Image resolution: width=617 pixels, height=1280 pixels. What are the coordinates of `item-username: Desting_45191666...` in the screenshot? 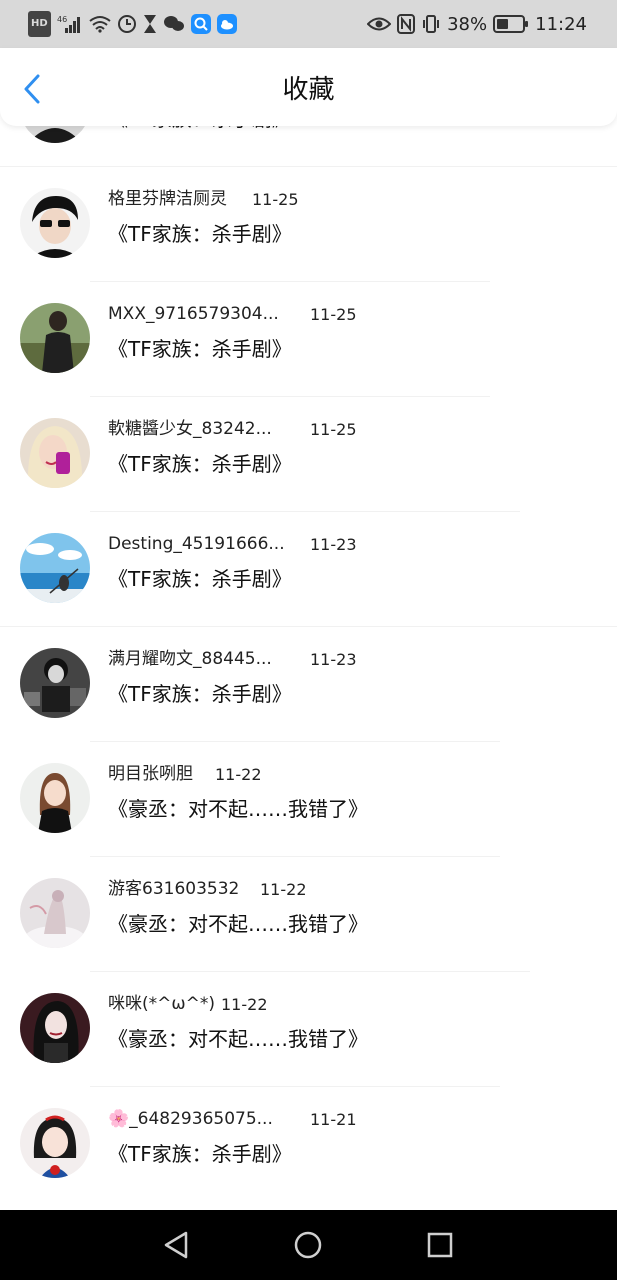 It's located at (196, 544).